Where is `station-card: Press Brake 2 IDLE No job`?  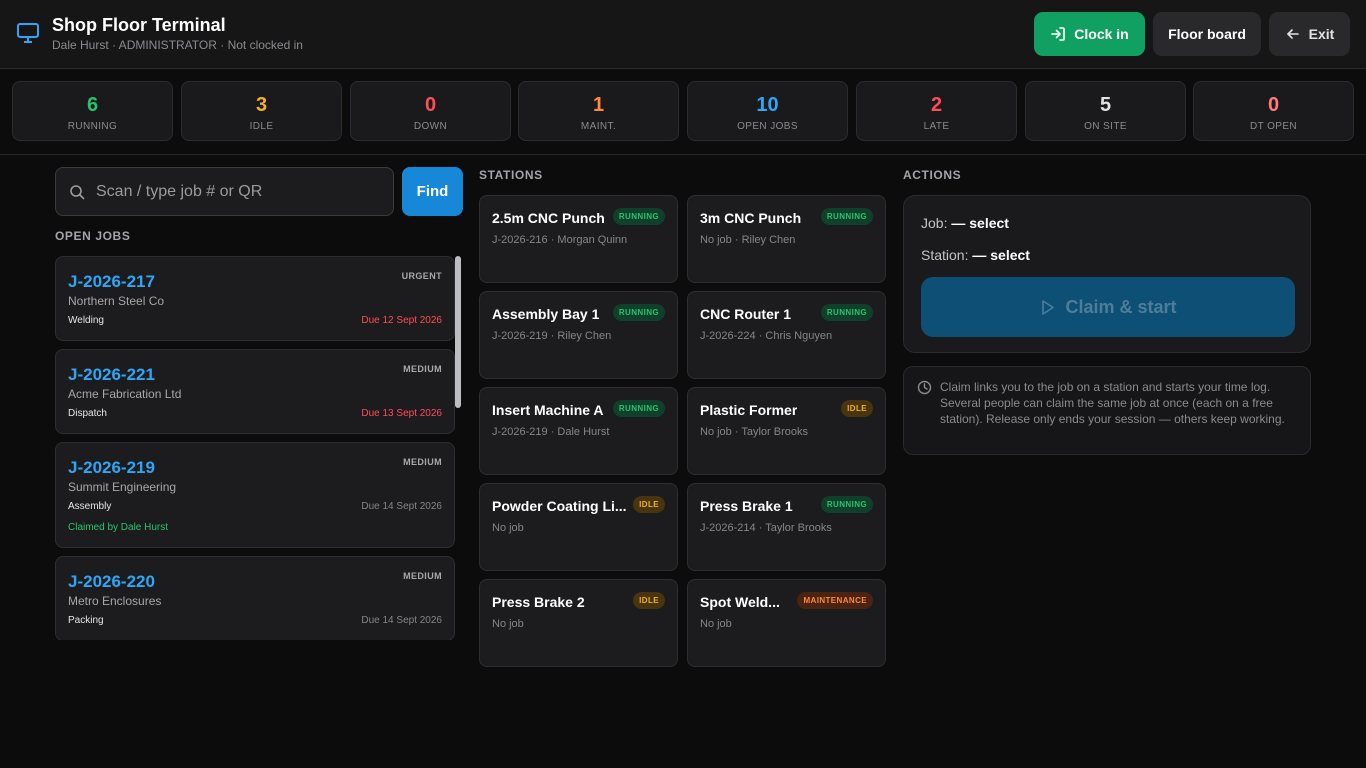
station-card: Press Brake 2 IDLE No job is located at coordinates (578, 623).